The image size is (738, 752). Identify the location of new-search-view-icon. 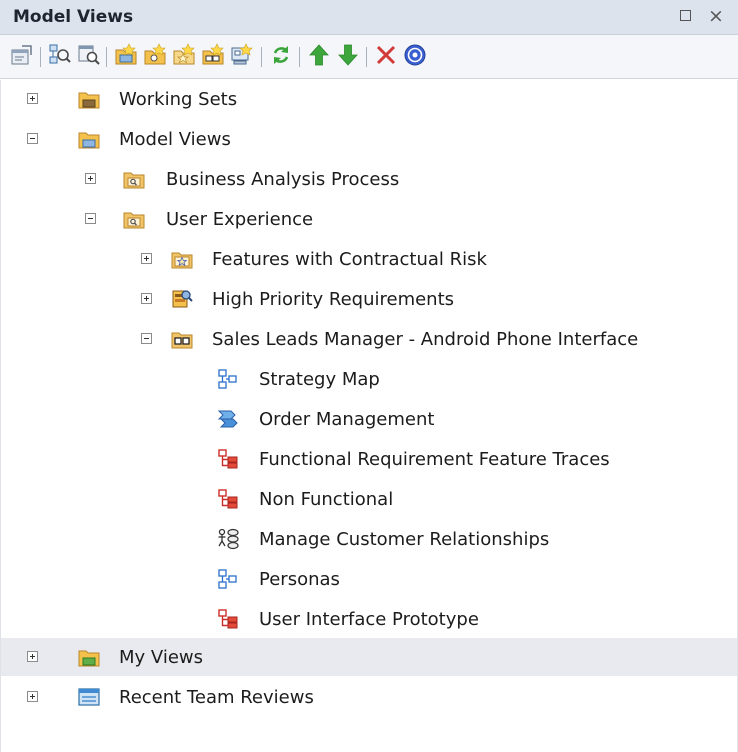
(155, 54).